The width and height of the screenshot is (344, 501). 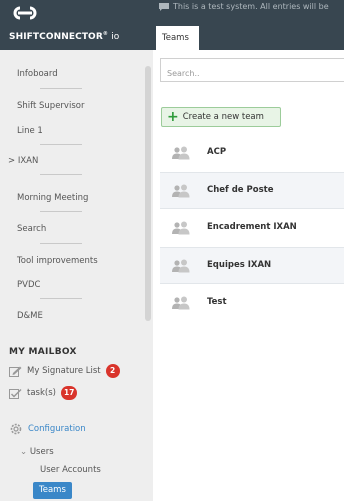 What do you see at coordinates (25, 13) in the screenshot?
I see `shiftconnector-logo-icon` at bounding box center [25, 13].